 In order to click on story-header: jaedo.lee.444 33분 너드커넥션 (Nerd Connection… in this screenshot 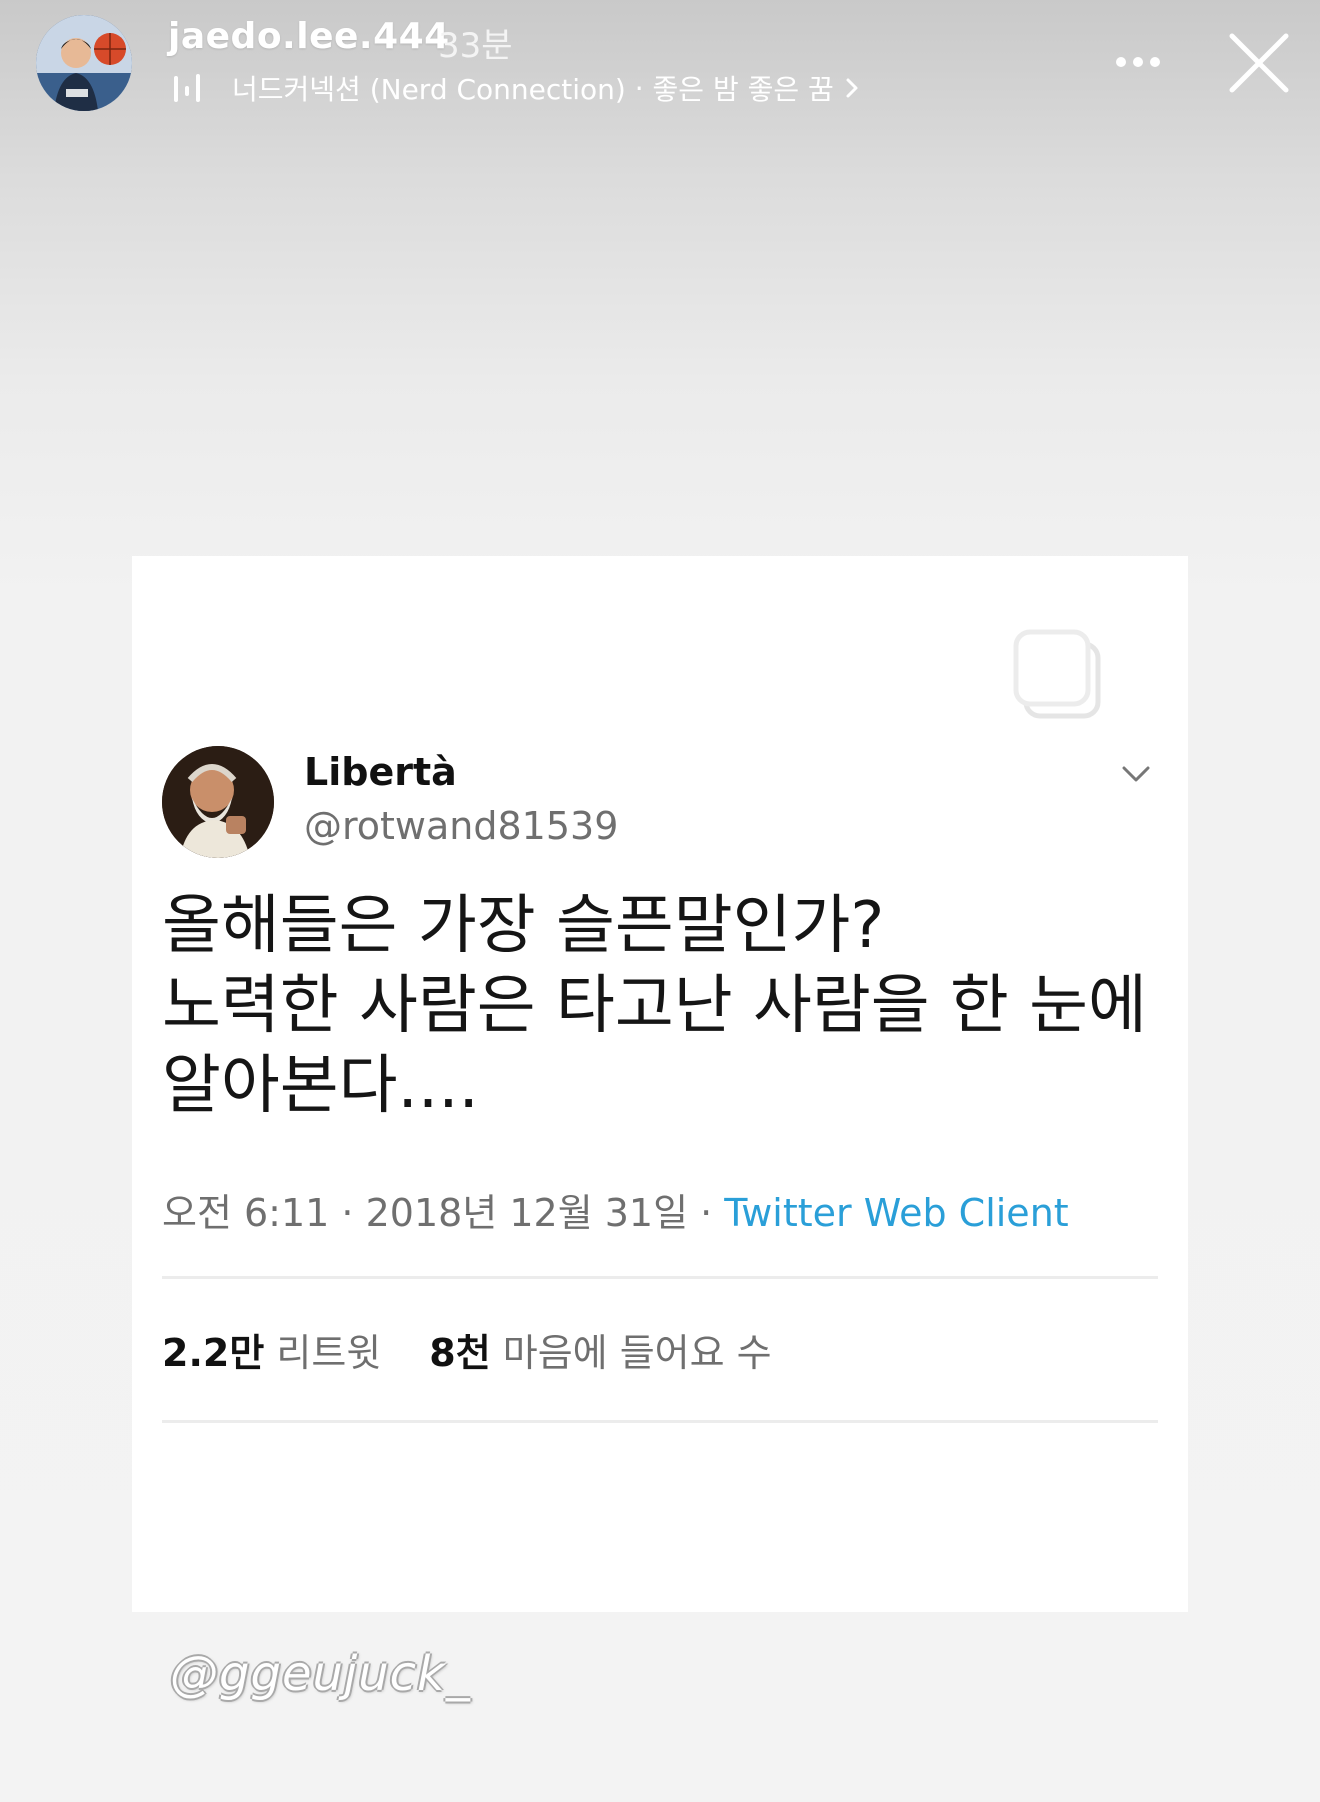, I will do `click(660, 70)`.